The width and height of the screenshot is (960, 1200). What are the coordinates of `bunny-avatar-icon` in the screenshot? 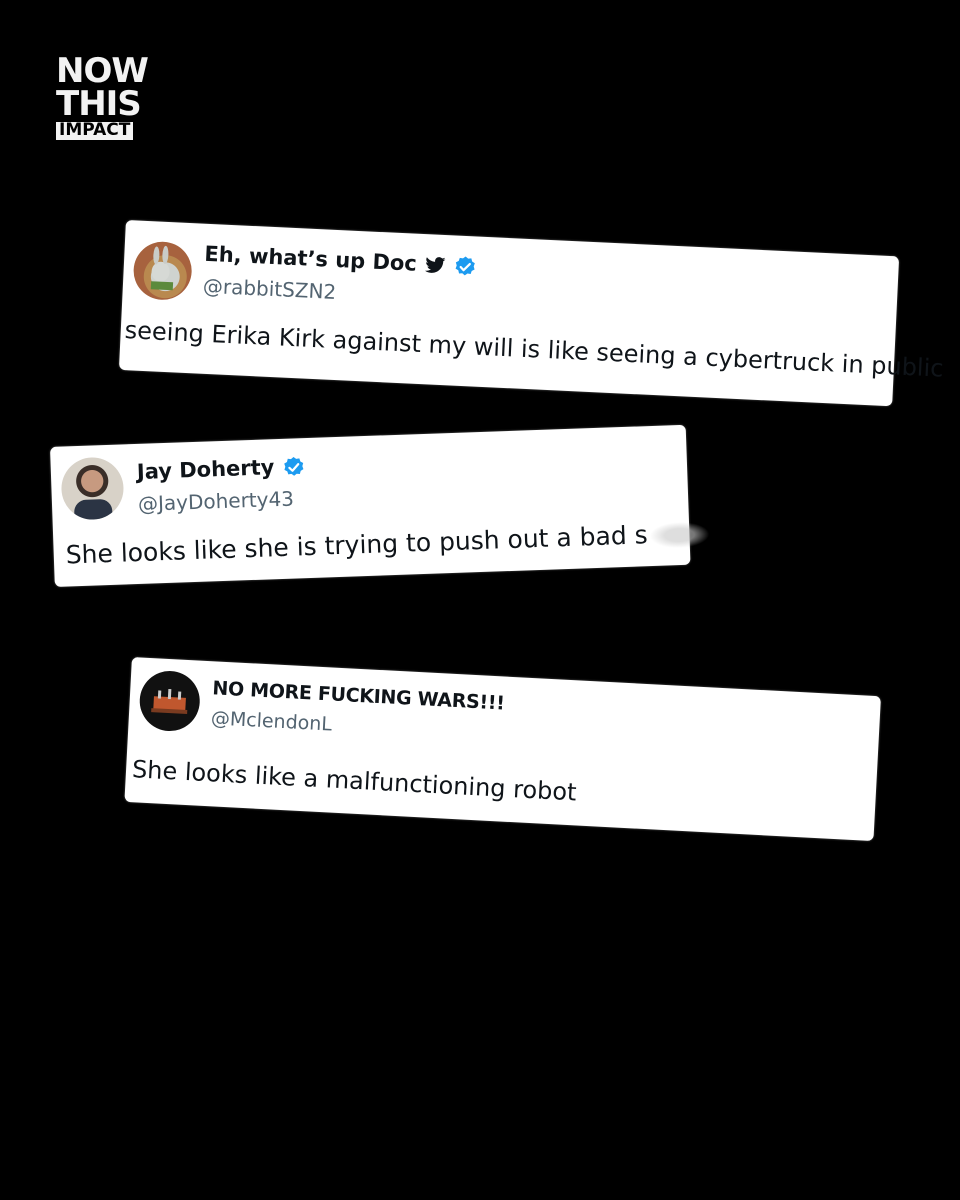 It's located at (162, 268).